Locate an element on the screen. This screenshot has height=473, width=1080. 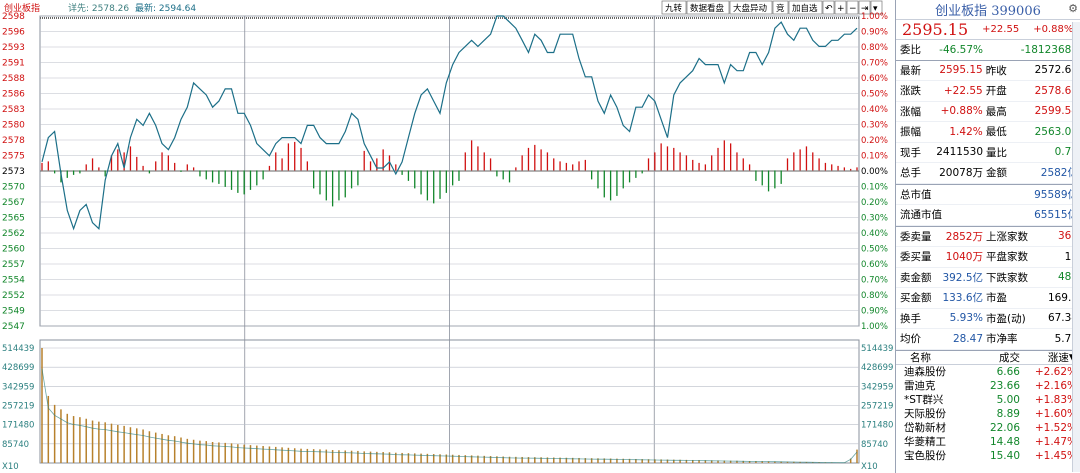
stat-label: 涨跌 is located at coordinates (910, 91).